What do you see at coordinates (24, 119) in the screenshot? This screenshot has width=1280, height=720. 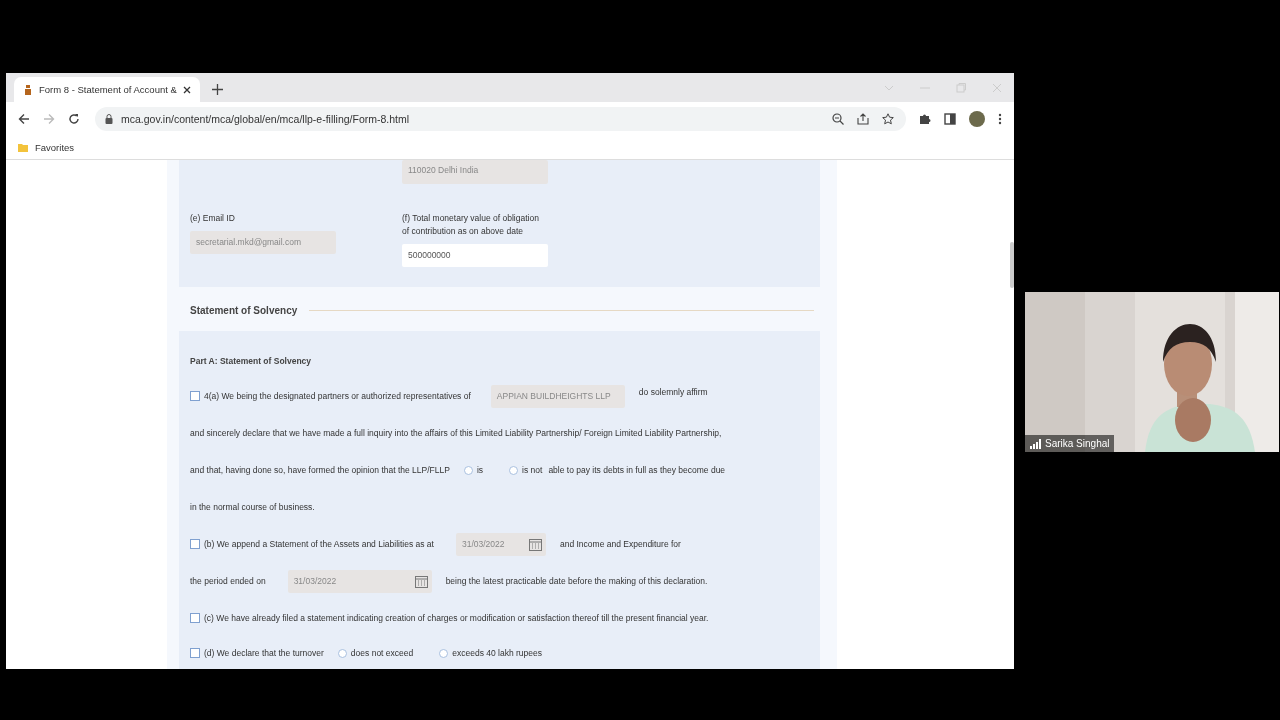 I see `back-icon` at bounding box center [24, 119].